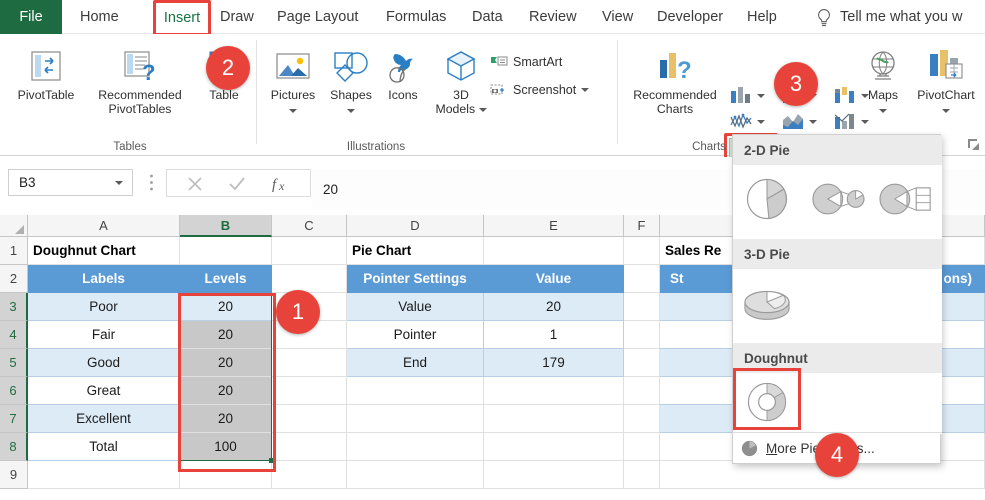 Image resolution: width=985 pixels, height=500 pixels. I want to click on name-box: B3, so click(70, 182).